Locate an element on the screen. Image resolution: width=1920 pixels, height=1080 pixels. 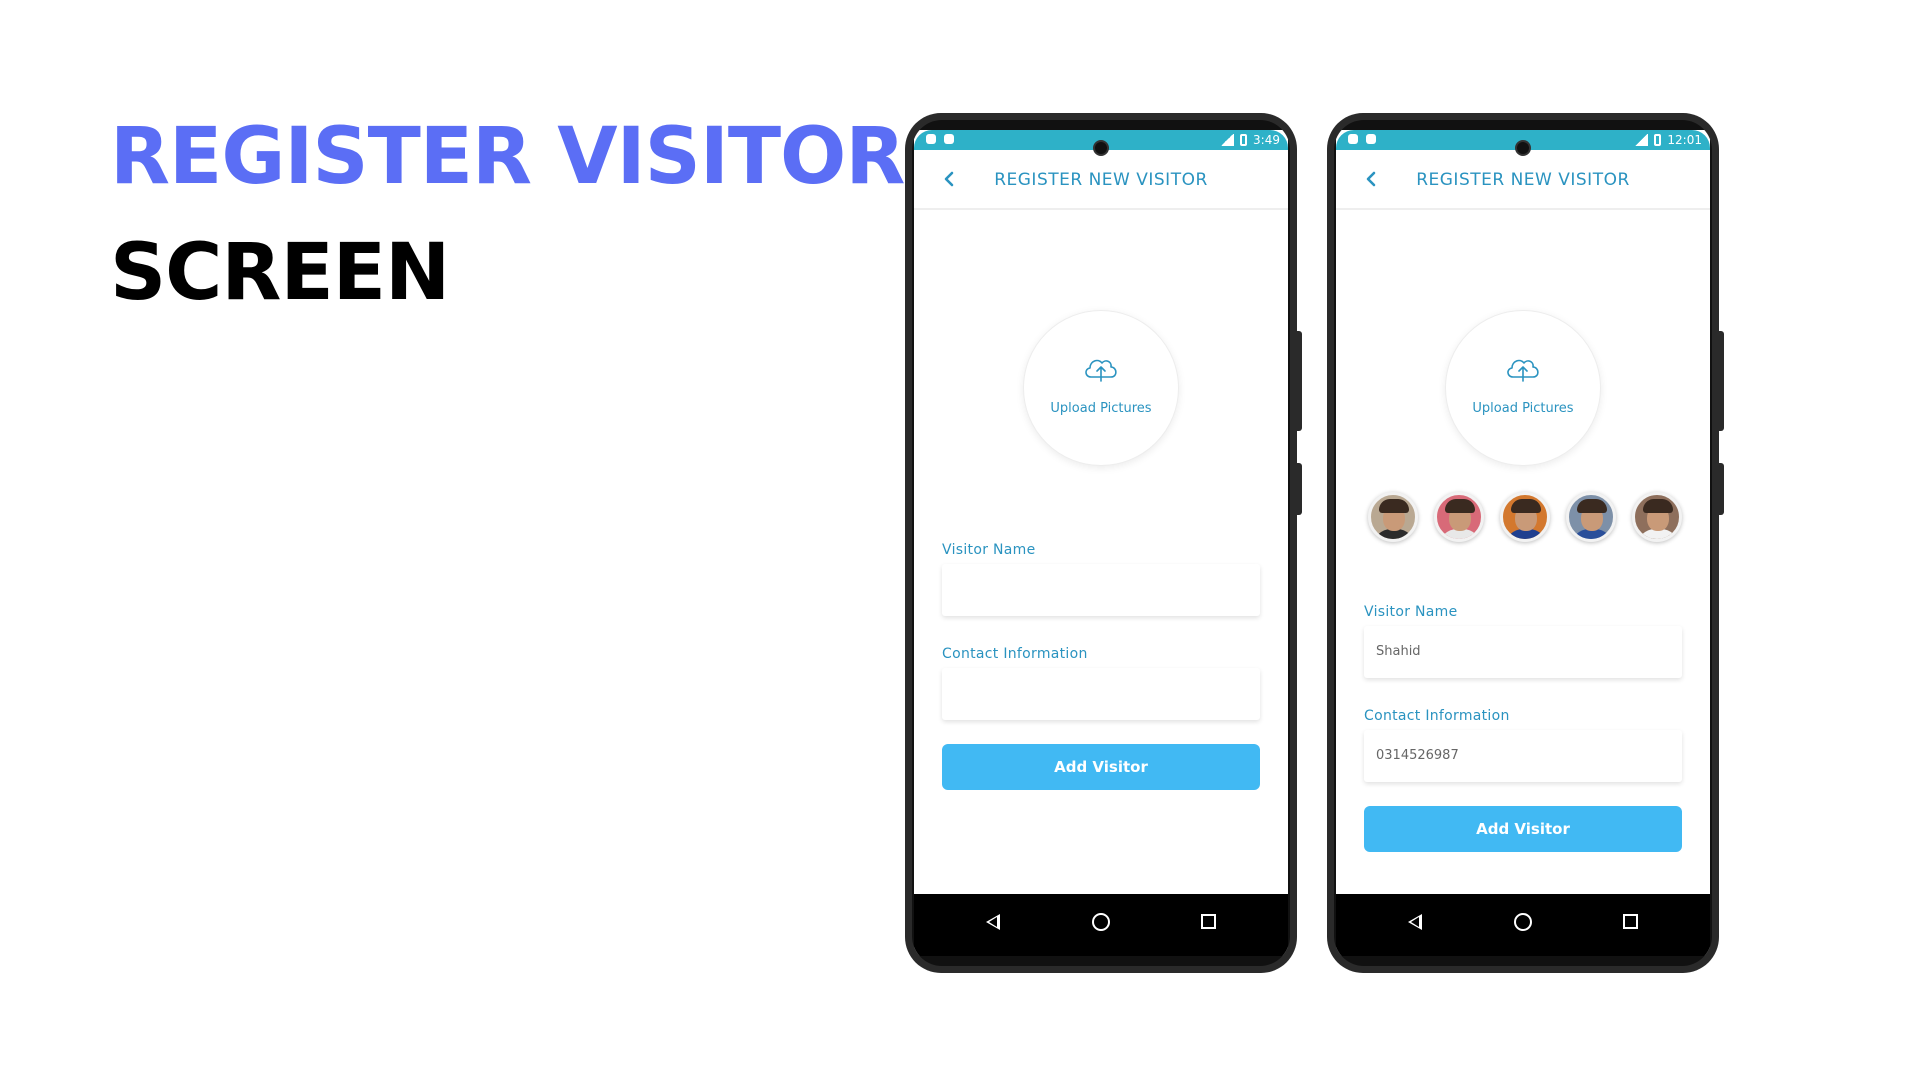
visitor-name-input: Shahid is located at coordinates (1523, 652).